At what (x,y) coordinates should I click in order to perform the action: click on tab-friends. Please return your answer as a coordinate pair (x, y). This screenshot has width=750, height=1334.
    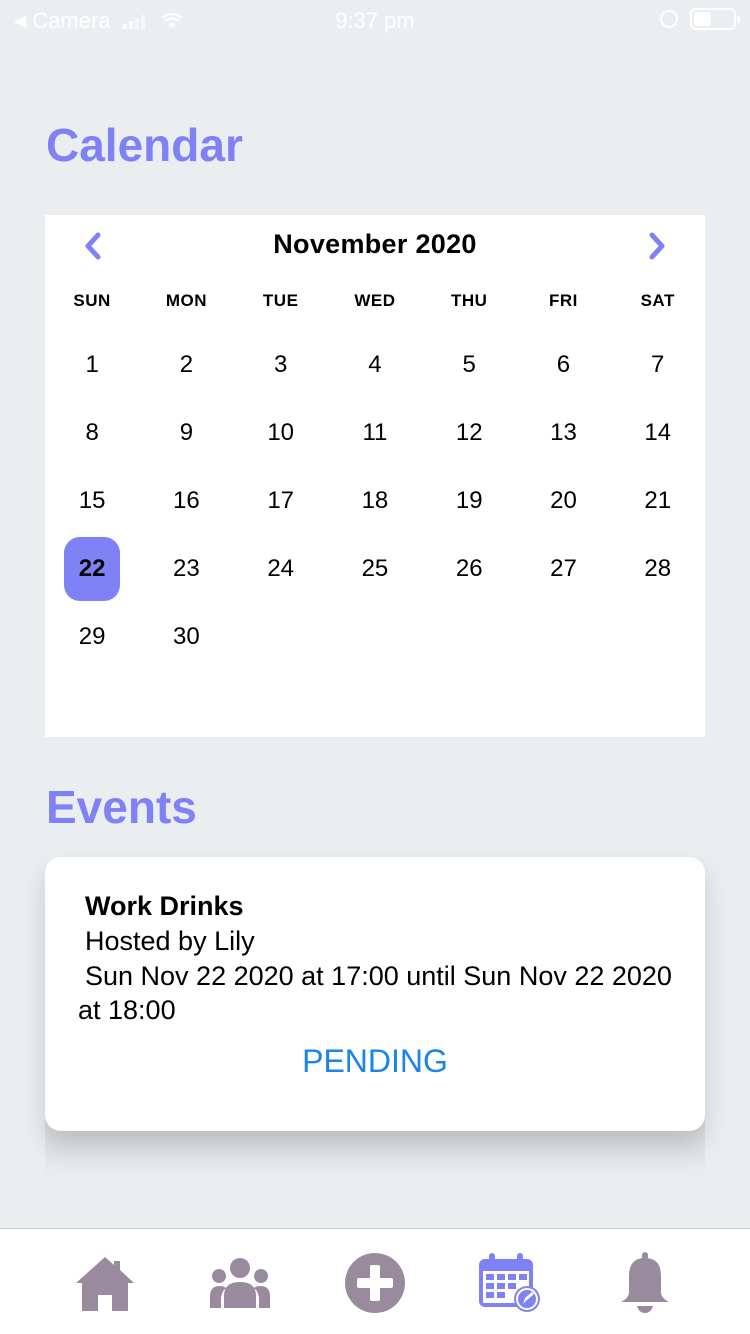
    Looking at the image, I should click on (240, 1283).